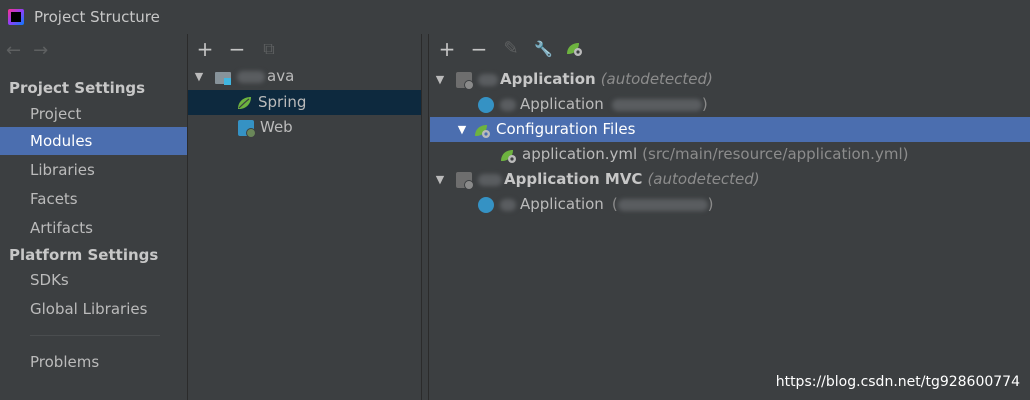  Describe the element at coordinates (16, 17) in the screenshot. I see `intellij-logo-icon` at that location.